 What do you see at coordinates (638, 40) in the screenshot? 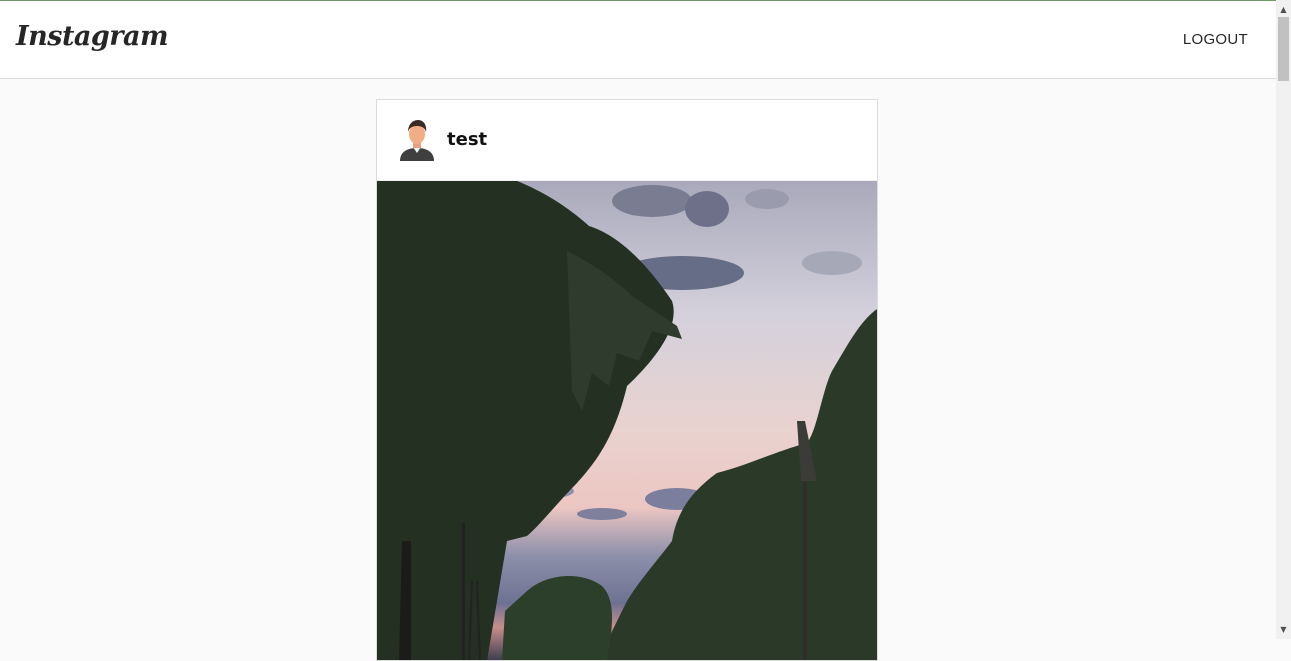
I see `navbar: Instagram LOGOUT` at bounding box center [638, 40].